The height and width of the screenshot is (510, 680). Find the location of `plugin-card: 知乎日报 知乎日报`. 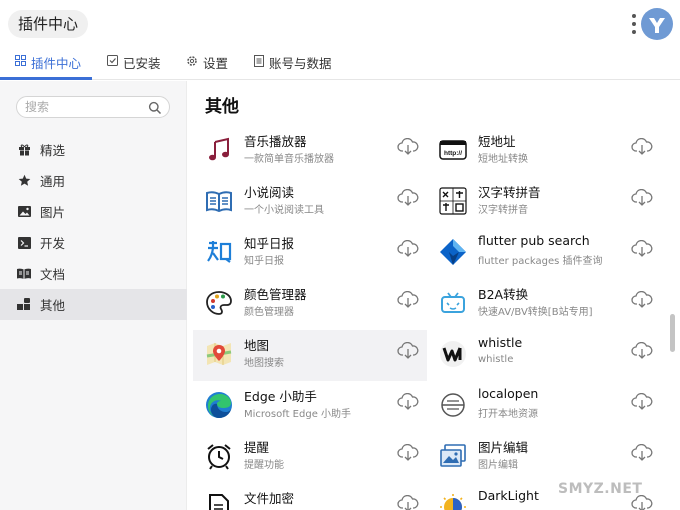

plugin-card: 知乎日报 知乎日报 is located at coordinates (310, 253).